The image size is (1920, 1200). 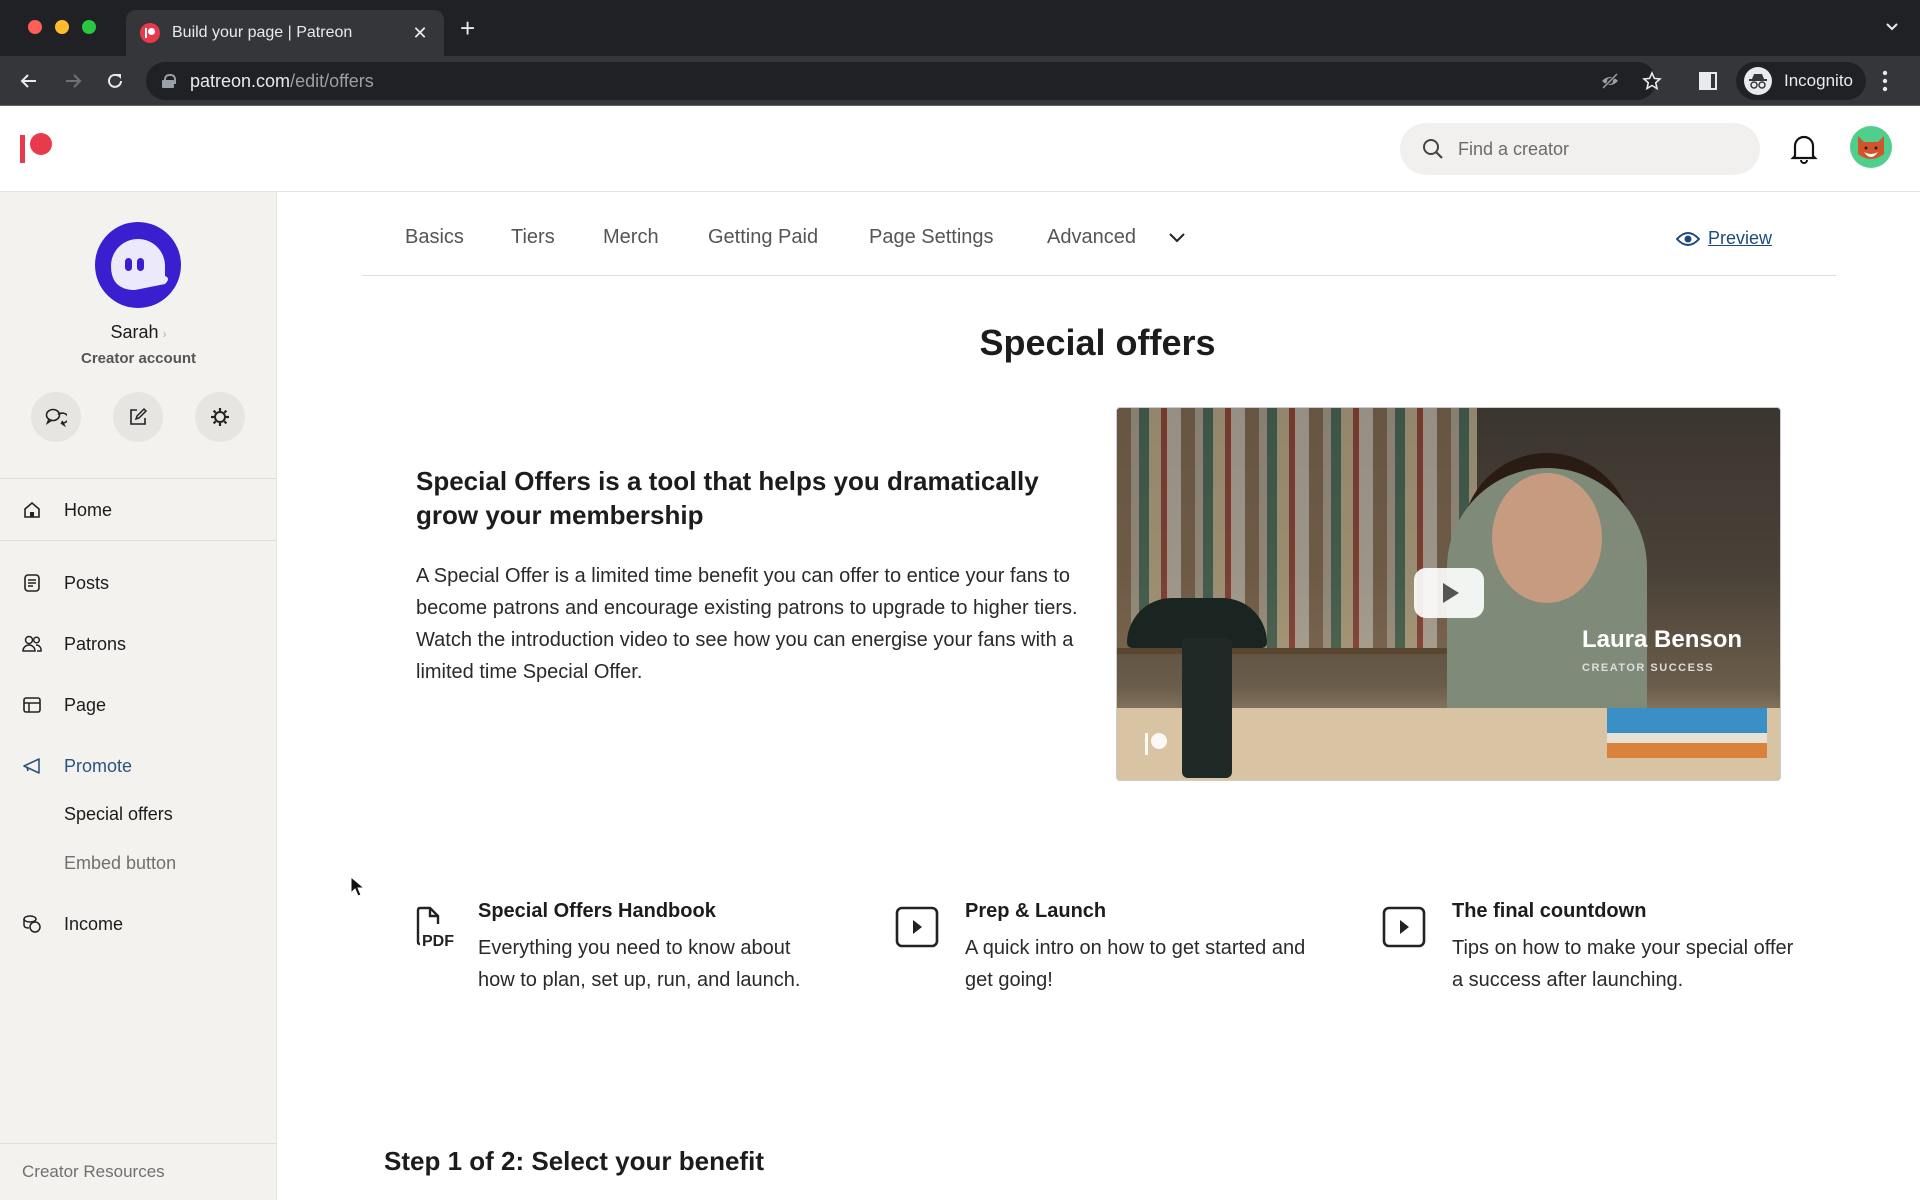 What do you see at coordinates (434, 237) in the screenshot?
I see `tab-basics: Basics` at bounding box center [434, 237].